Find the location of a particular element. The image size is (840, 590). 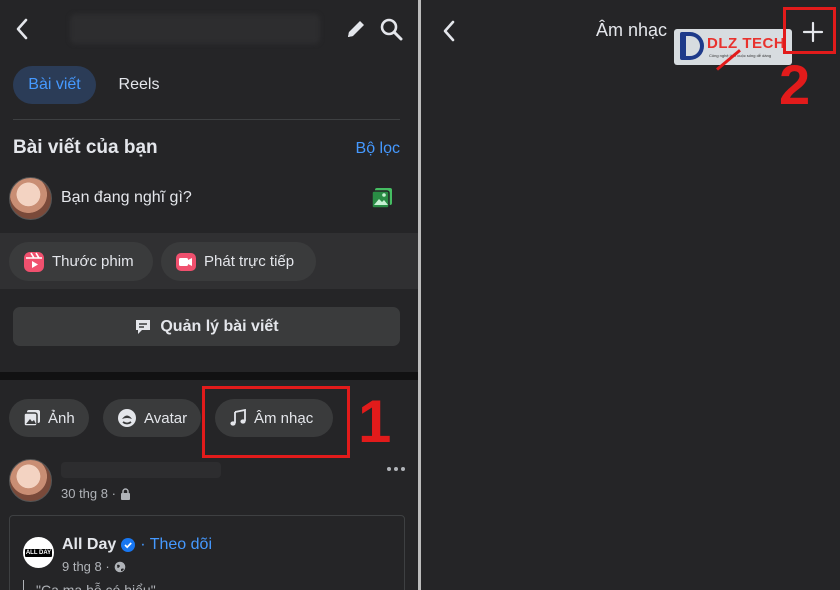

search-icon is located at coordinates (391, 29).